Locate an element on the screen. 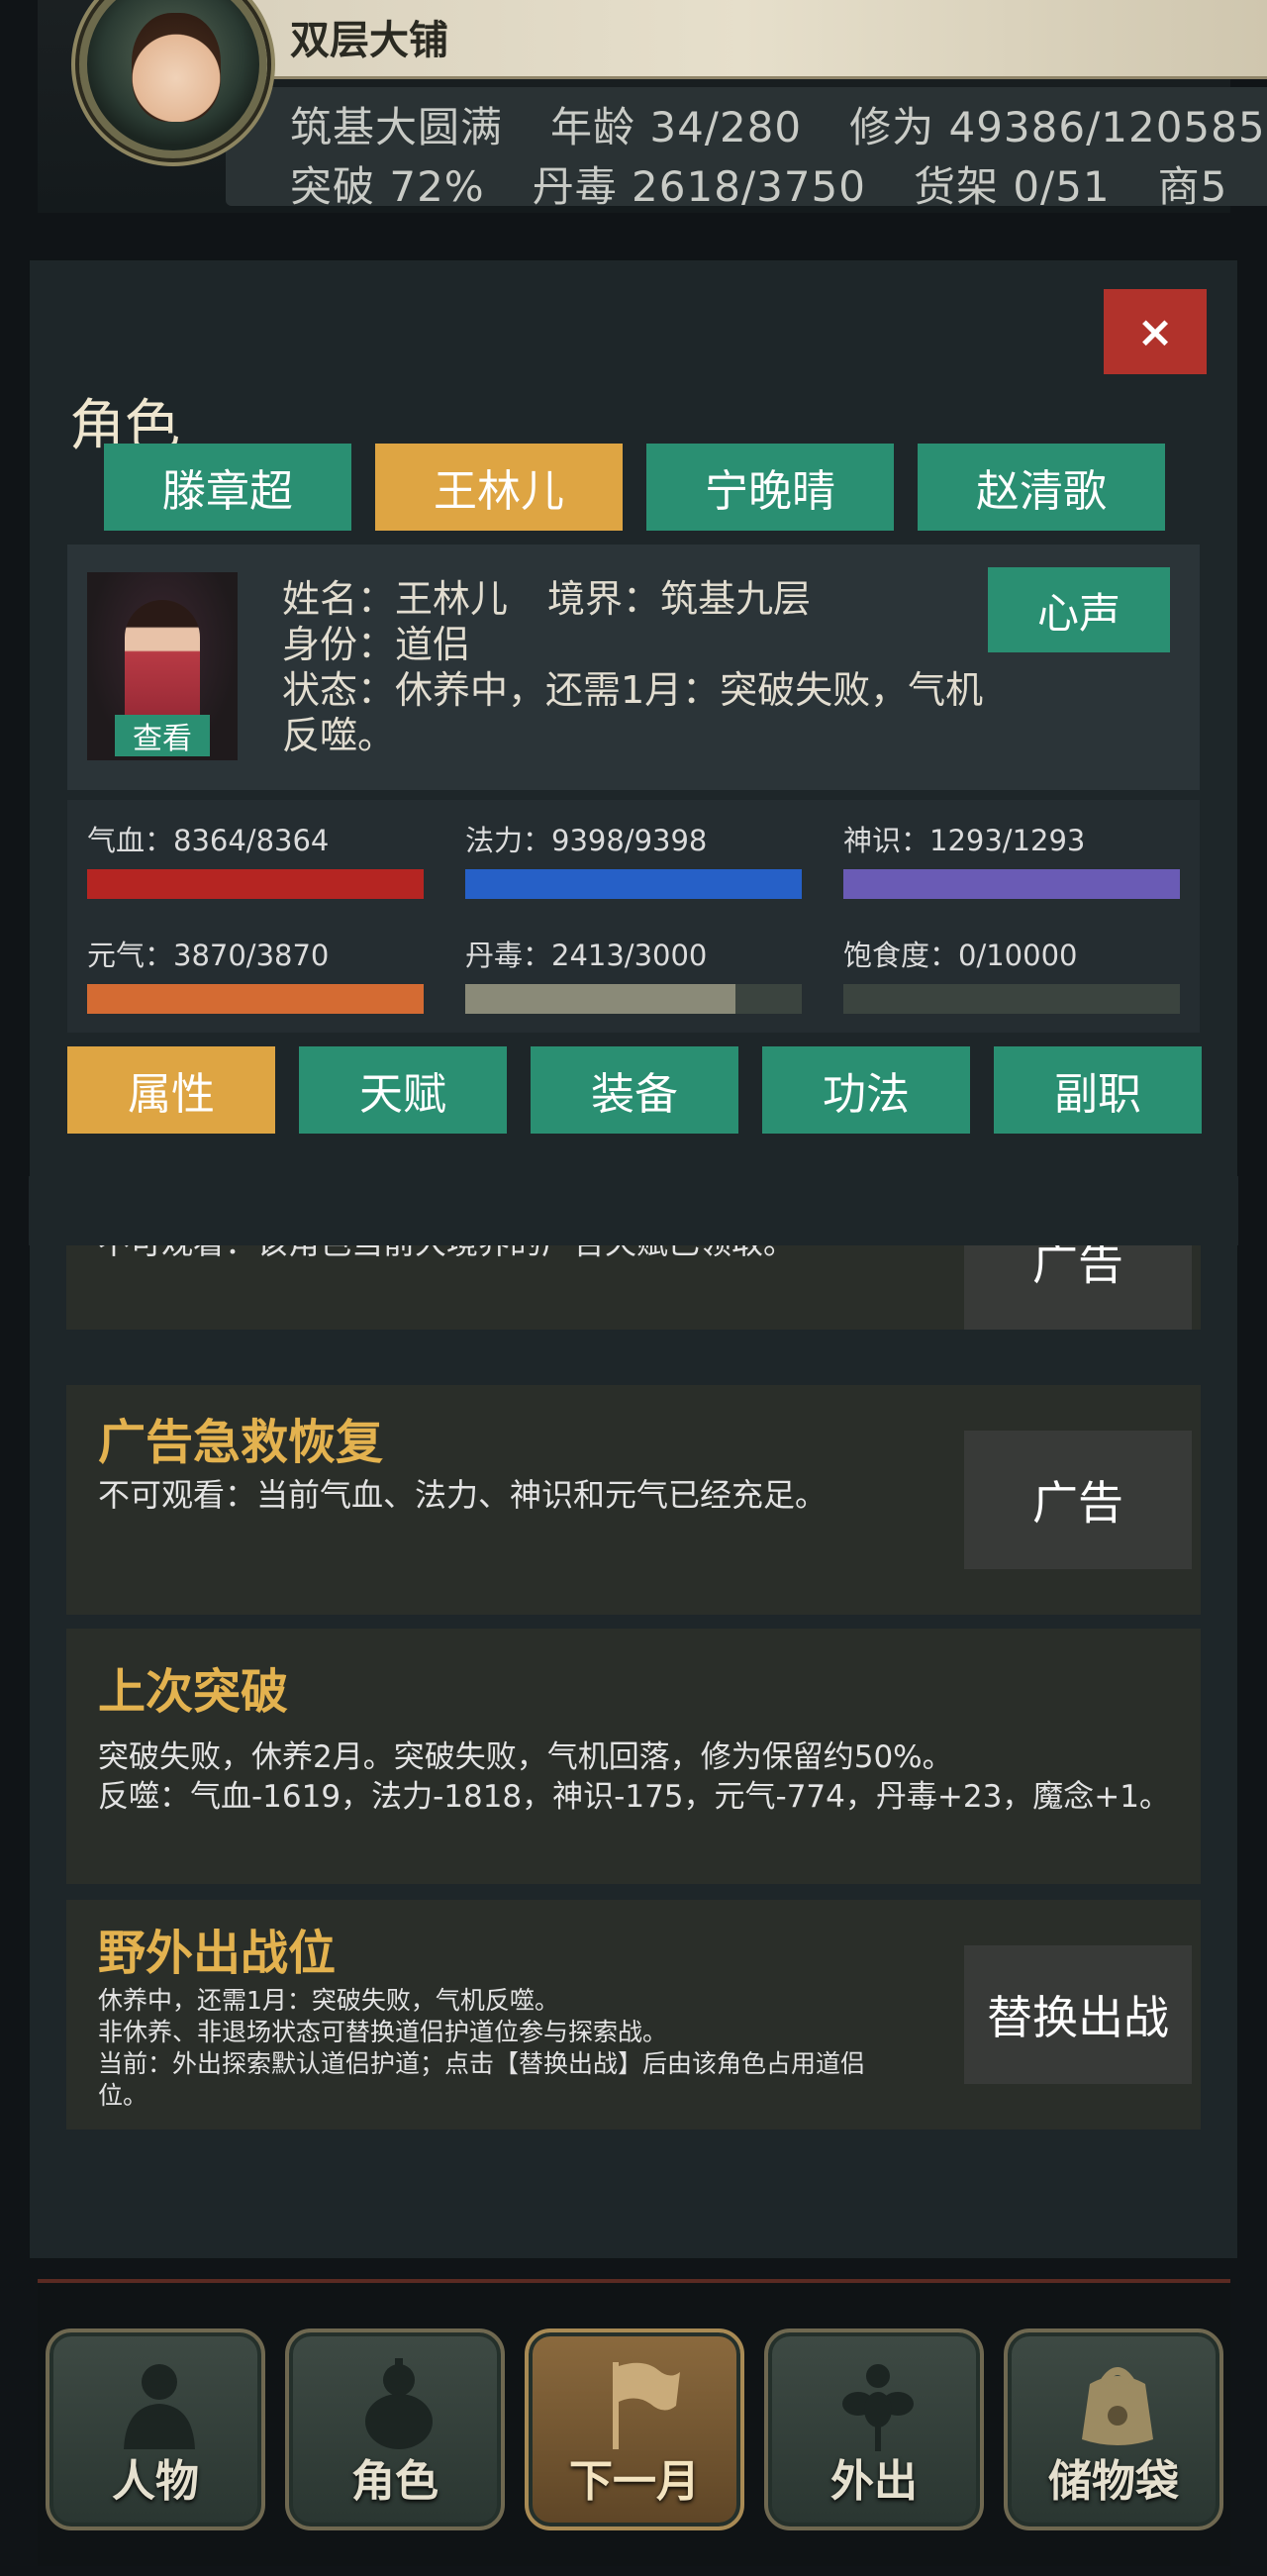 The image size is (1267, 2576). field-slot-line-2: 非休养、非退场状态可替换道侣护道位参与探索战。 is located at coordinates (383, 2032).